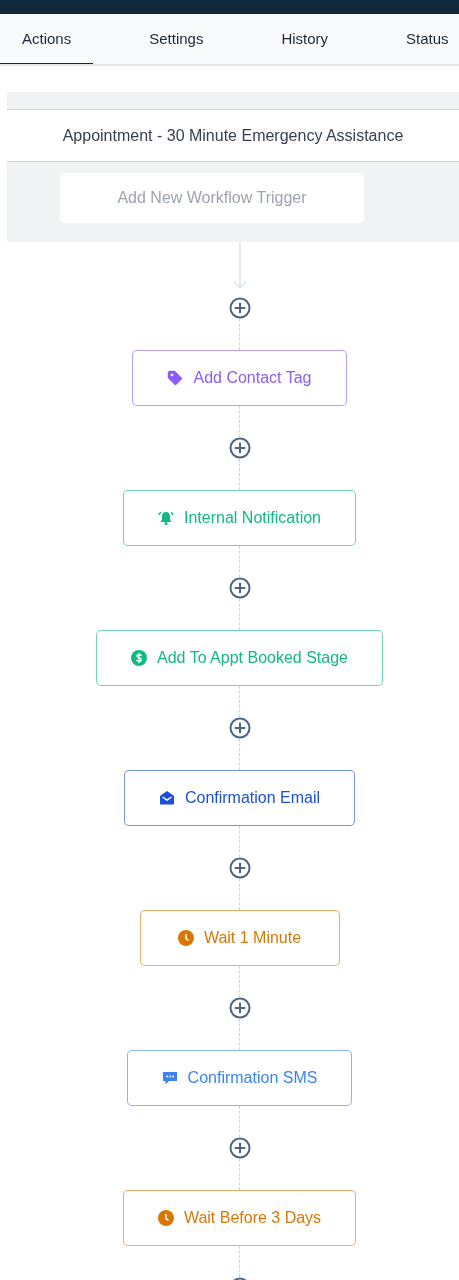 The height and width of the screenshot is (1280, 459). I want to click on tab: History, so click(305, 39).